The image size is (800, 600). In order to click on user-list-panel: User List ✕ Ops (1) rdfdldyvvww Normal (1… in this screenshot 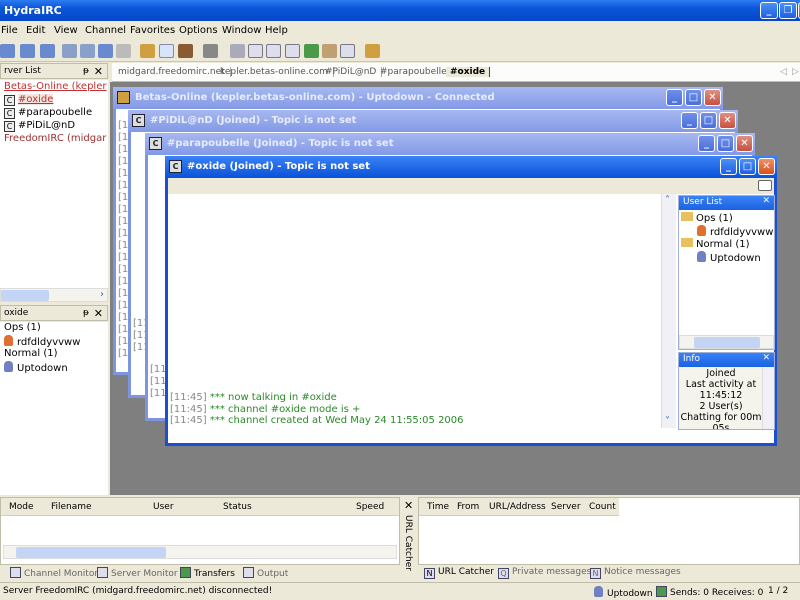, I will do `click(726, 272)`.